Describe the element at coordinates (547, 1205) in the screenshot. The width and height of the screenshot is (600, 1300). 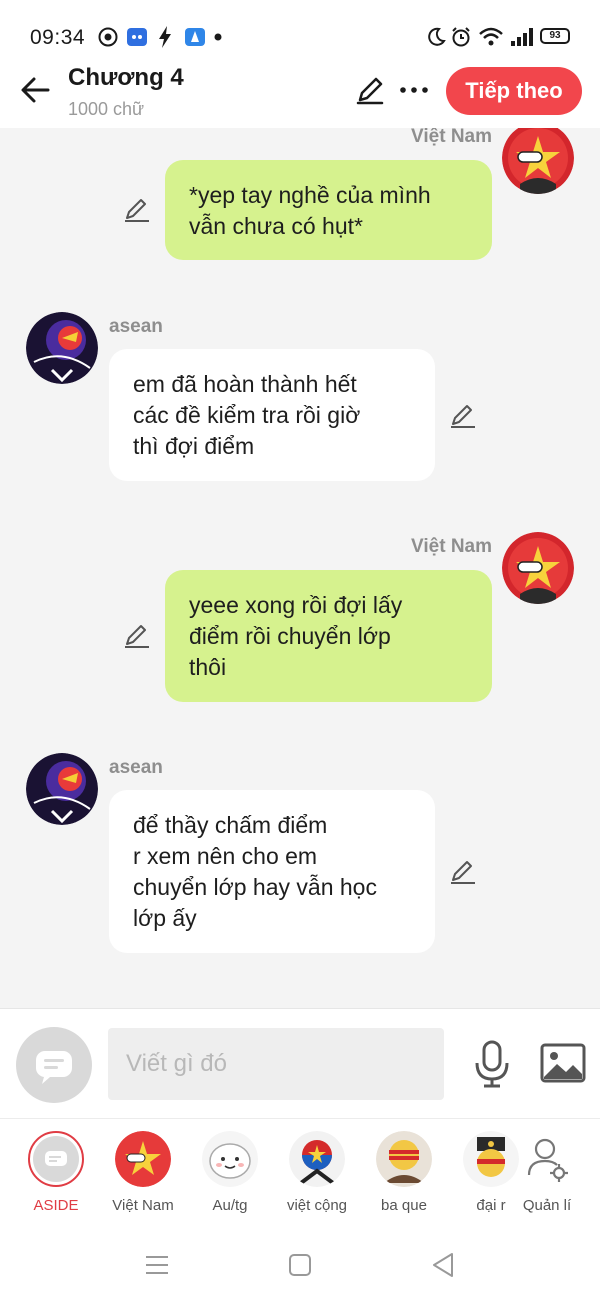
I see `character-name: Quản lí` at that location.